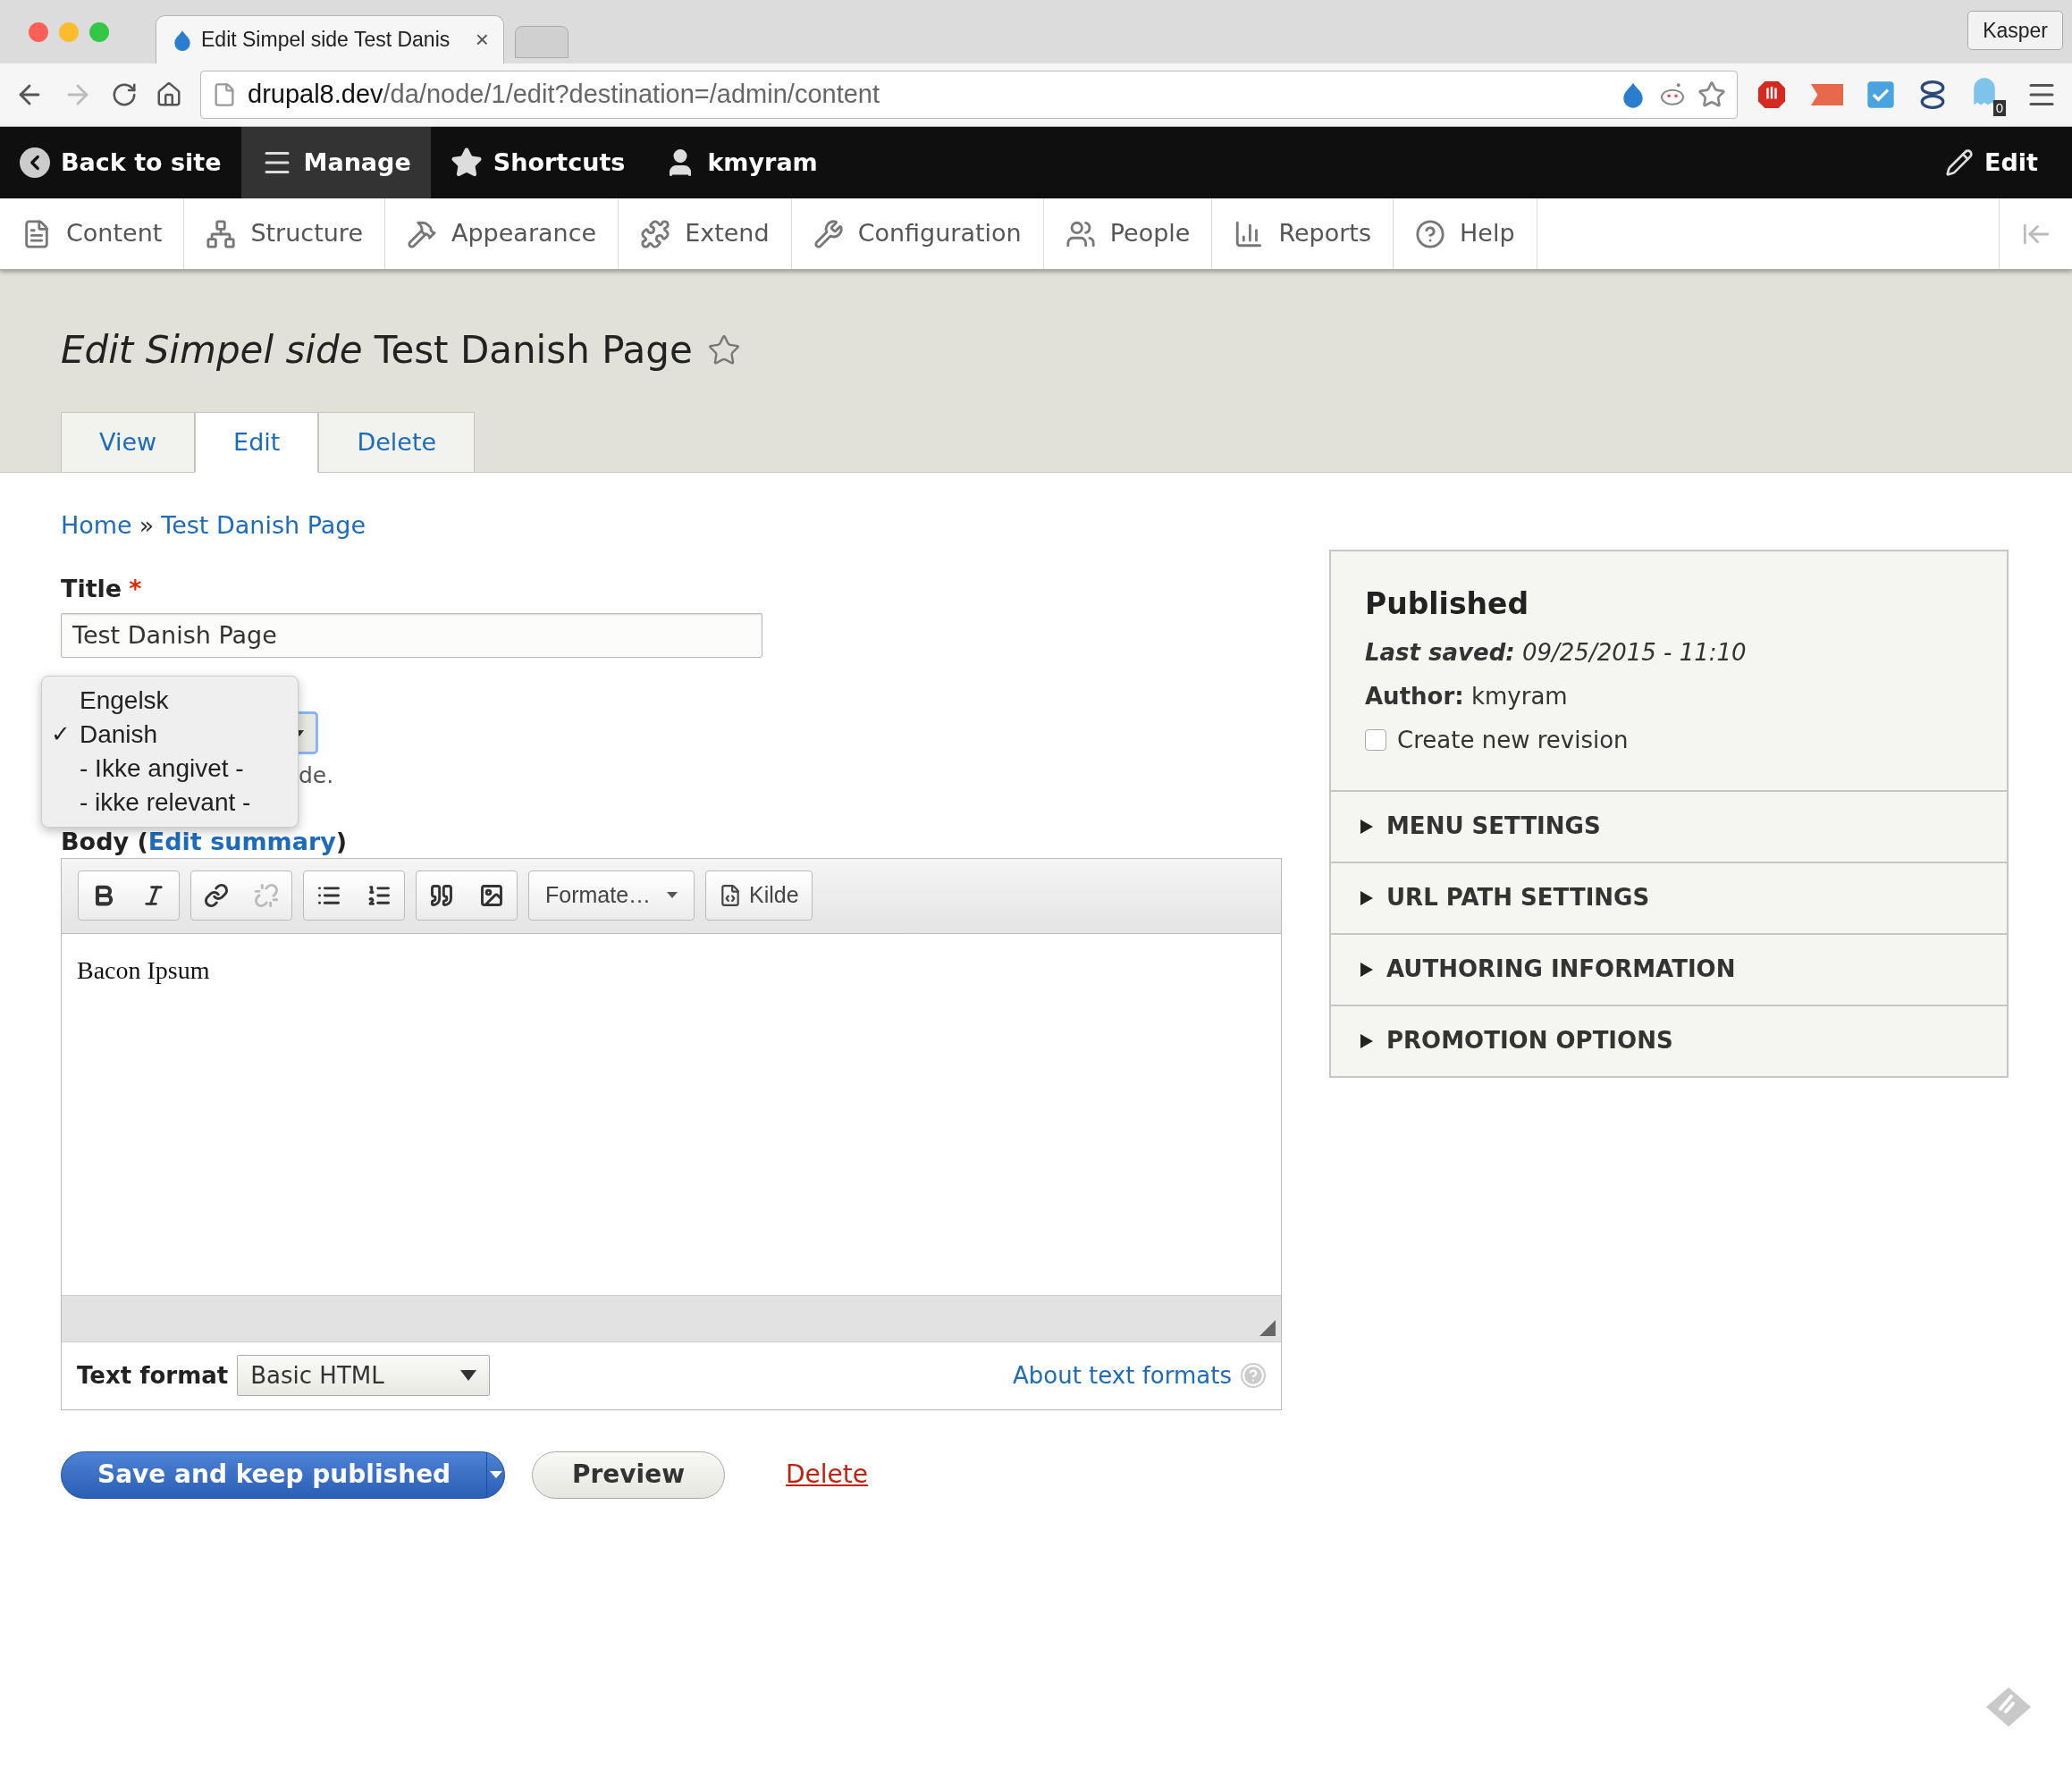 The image size is (2072, 1766). Describe the element at coordinates (266, 895) in the screenshot. I see `unlink-icon` at that location.